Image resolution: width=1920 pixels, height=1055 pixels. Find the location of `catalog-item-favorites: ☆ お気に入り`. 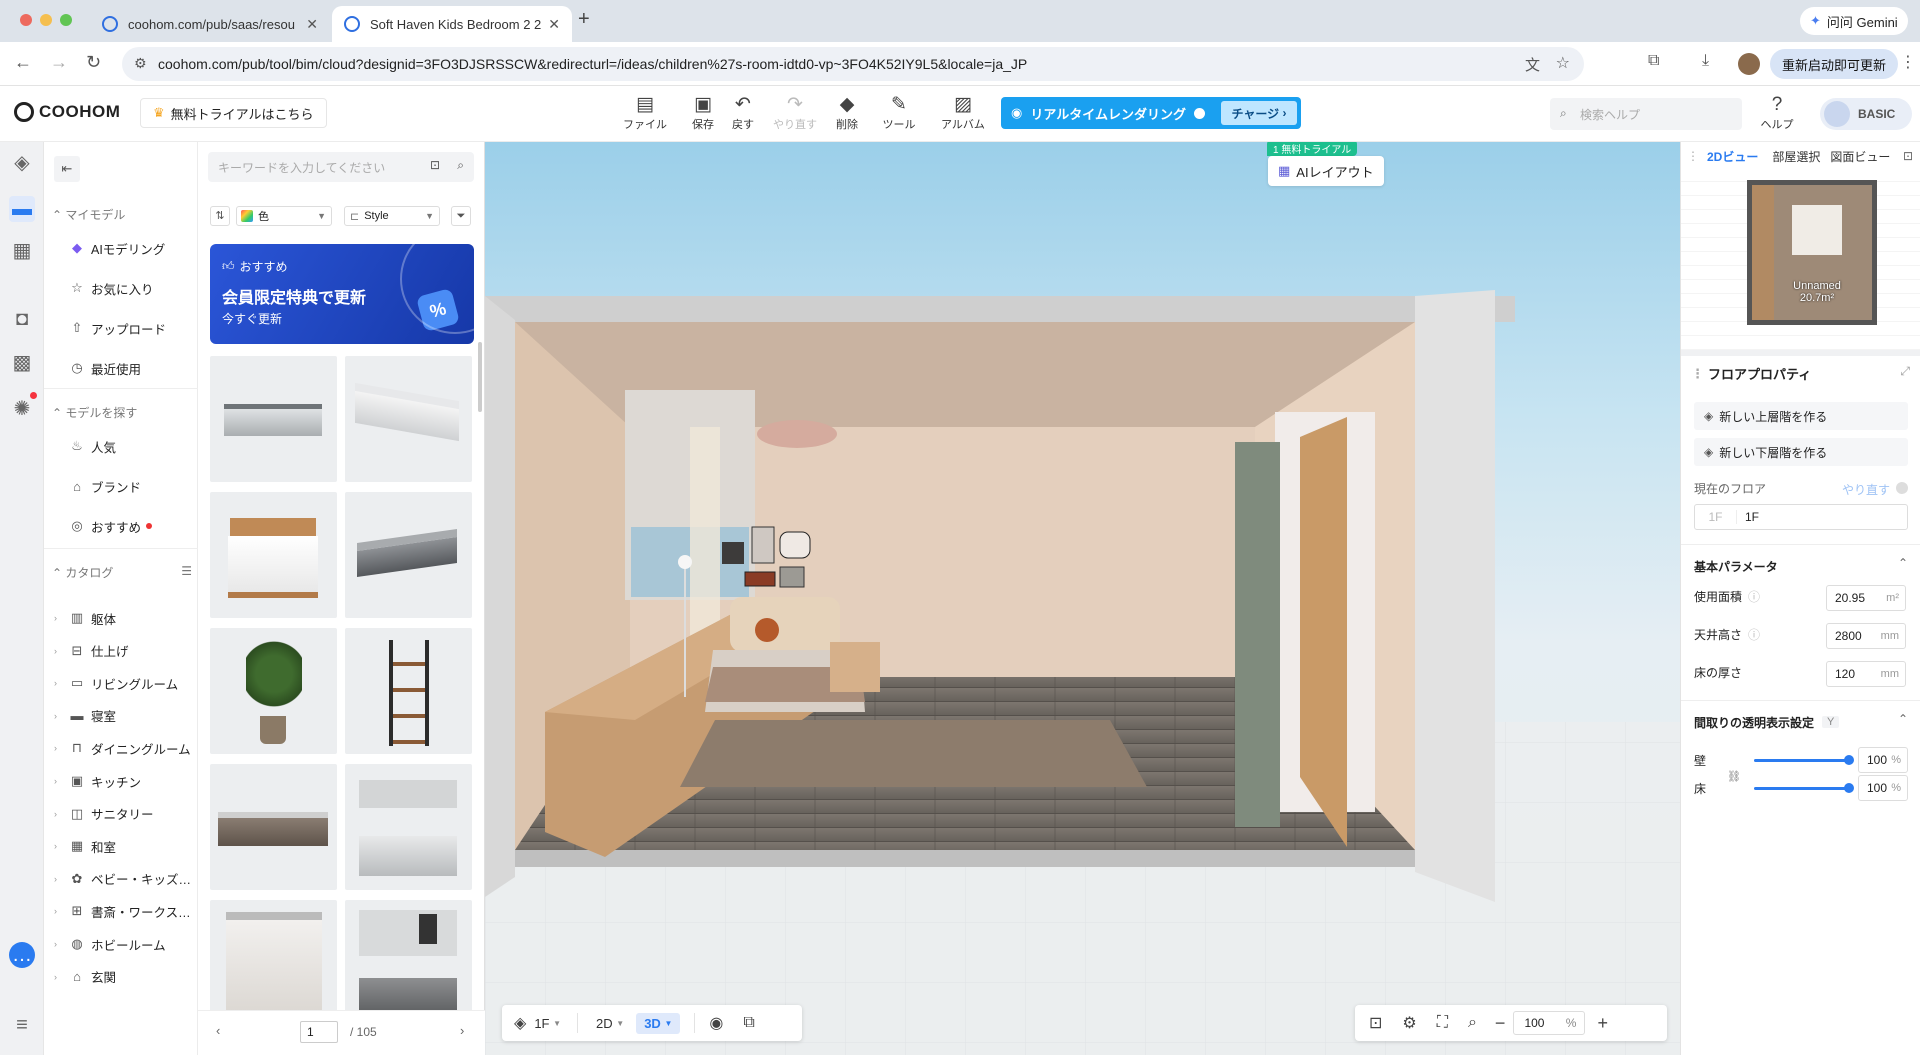

catalog-item-favorites: ☆ お気に入り is located at coordinates (110, 288).